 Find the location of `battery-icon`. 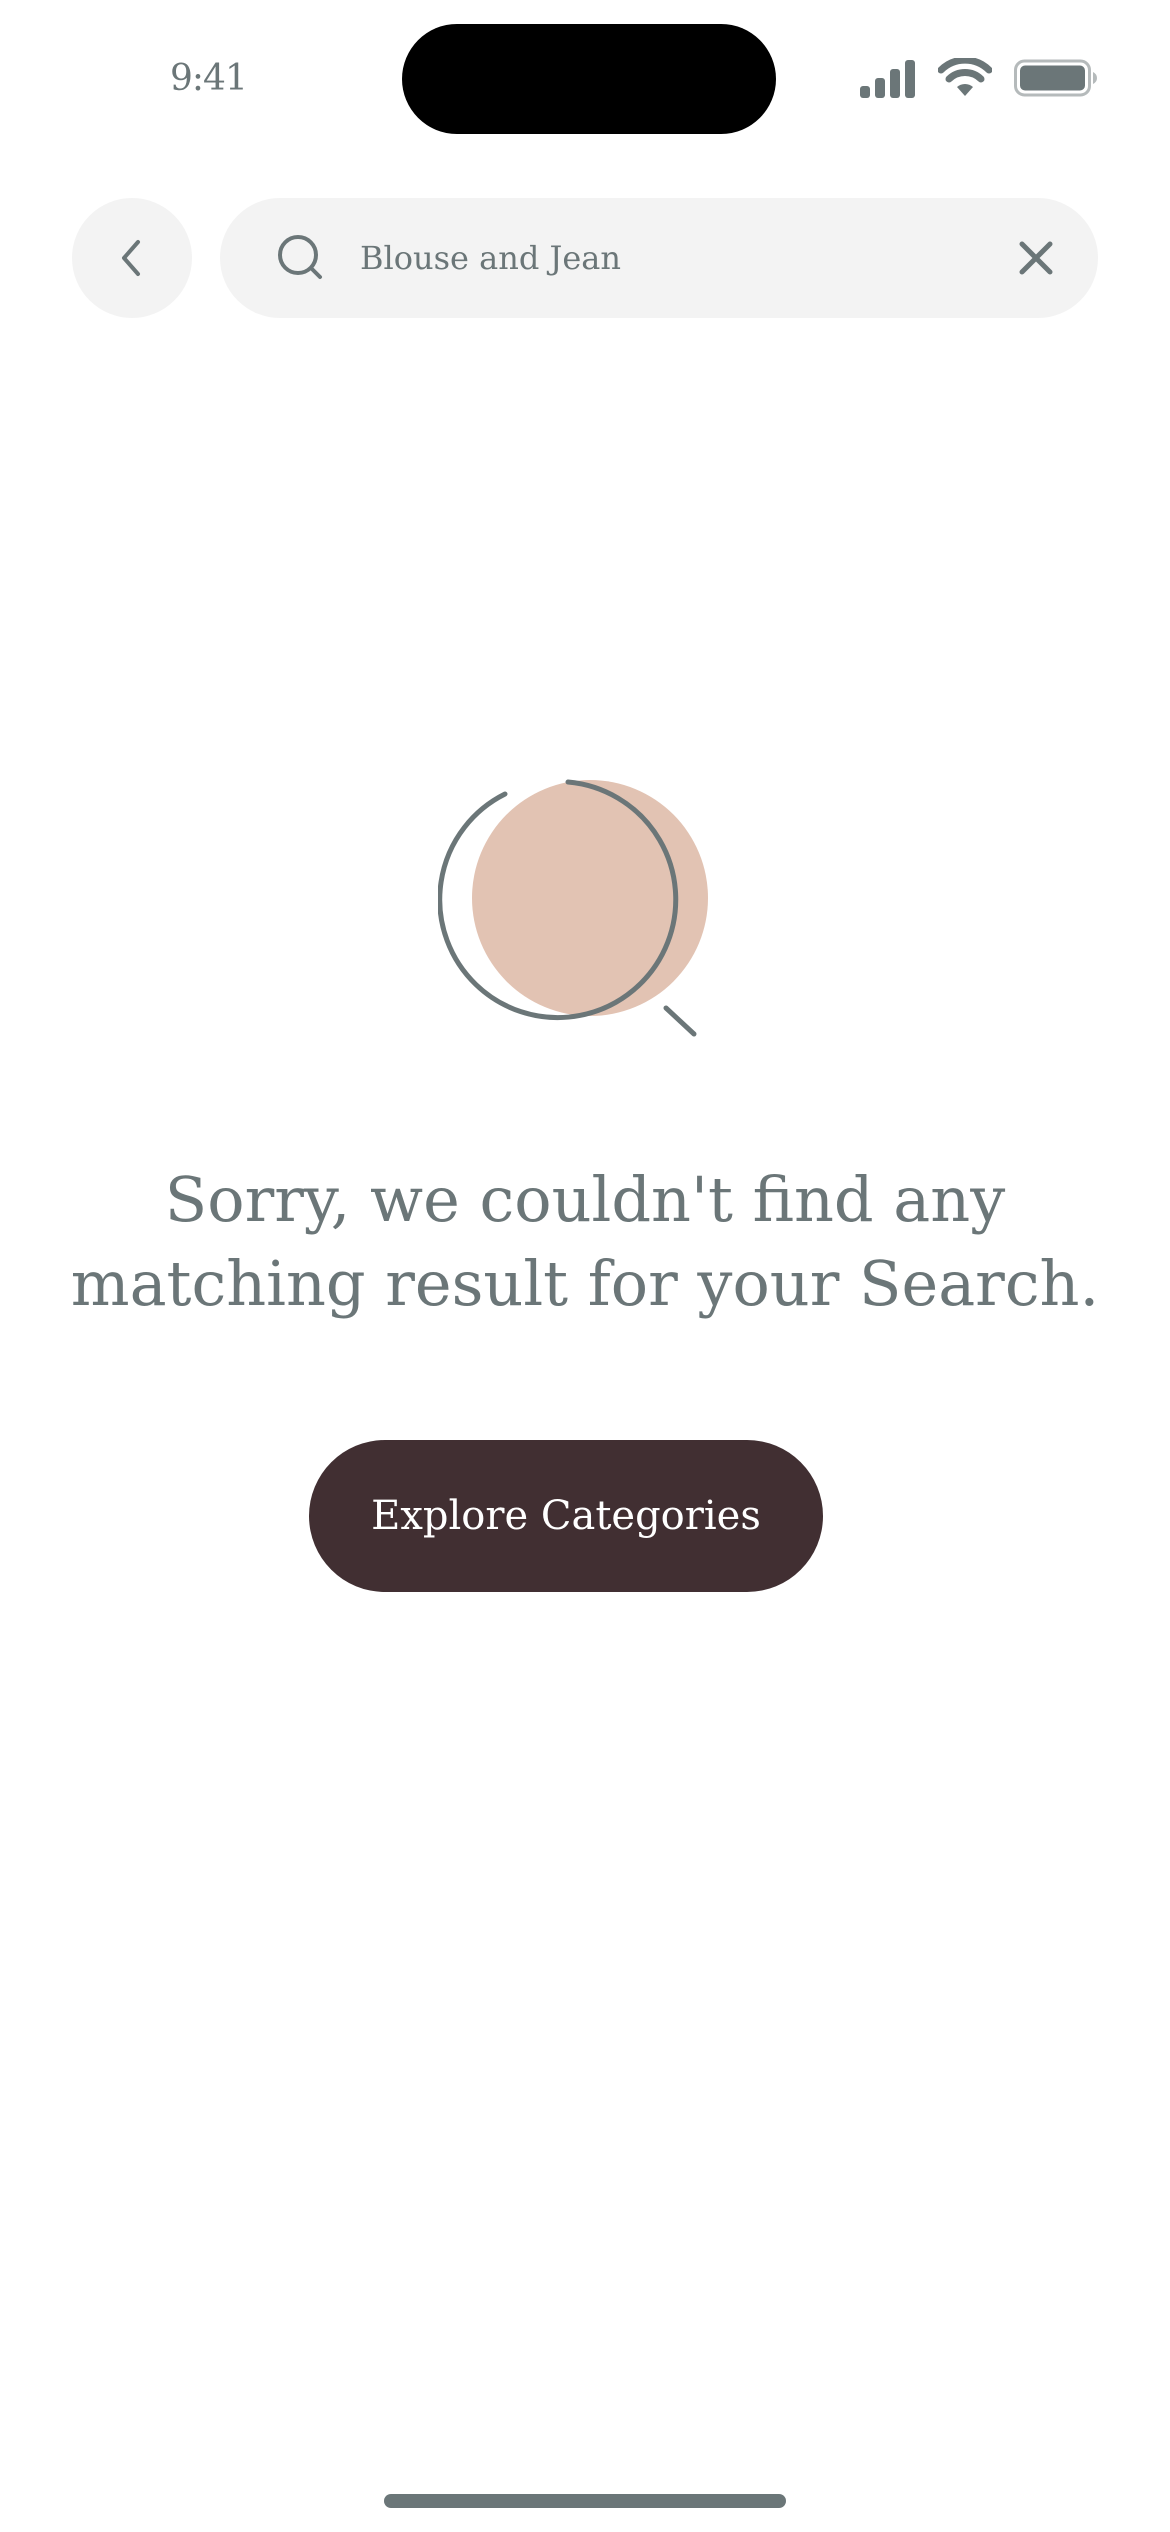

battery-icon is located at coordinates (1055, 78).